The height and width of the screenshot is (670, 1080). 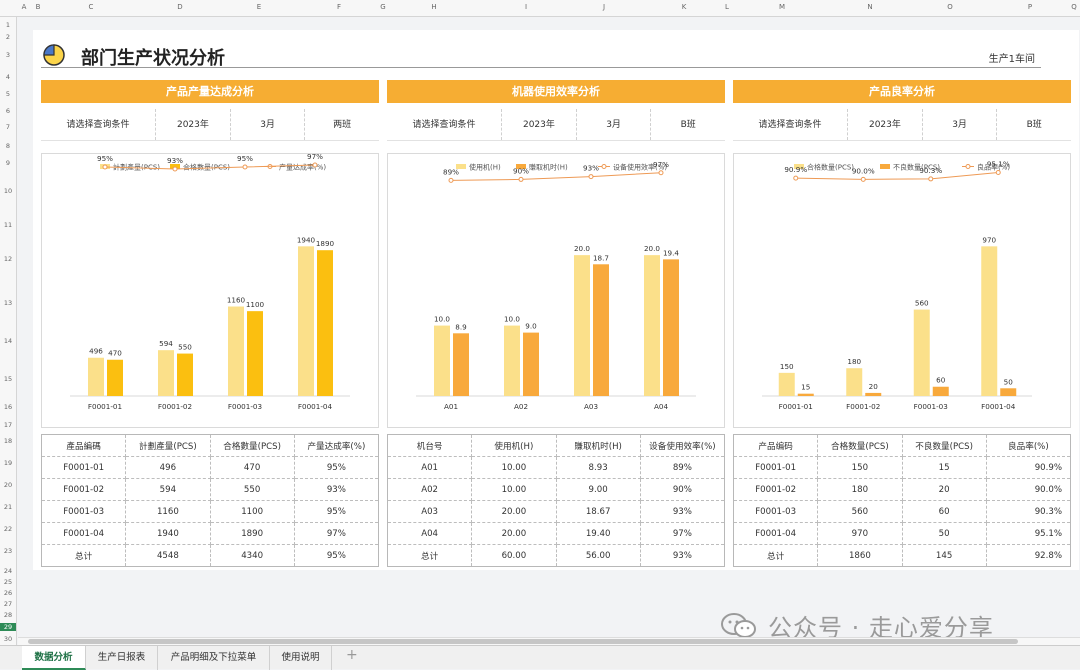 I want to click on column-letter: B, so click(x=38, y=7).